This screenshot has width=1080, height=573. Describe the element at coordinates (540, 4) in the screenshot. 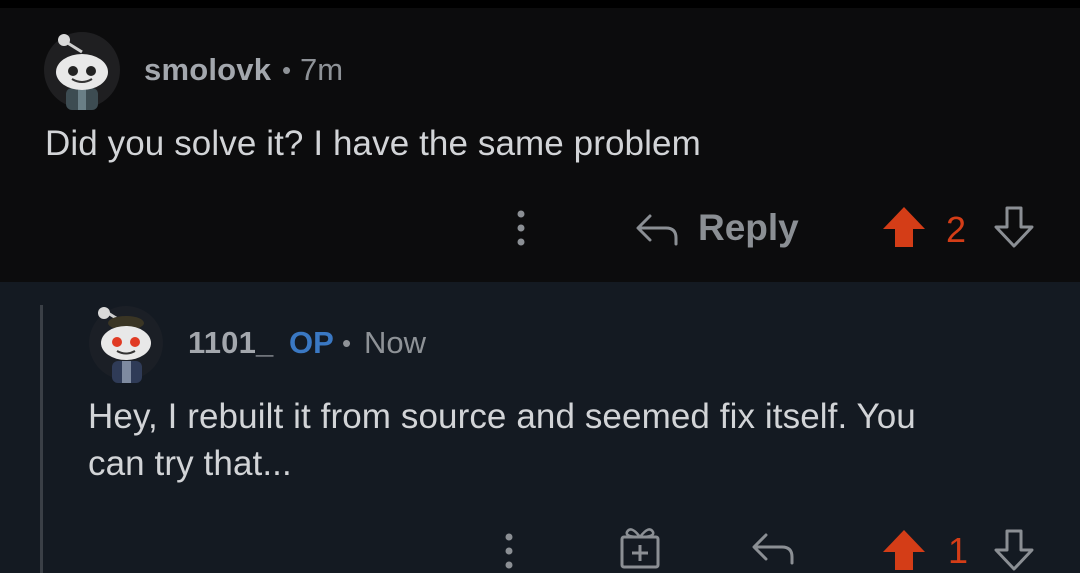

I see `top-strip` at that location.